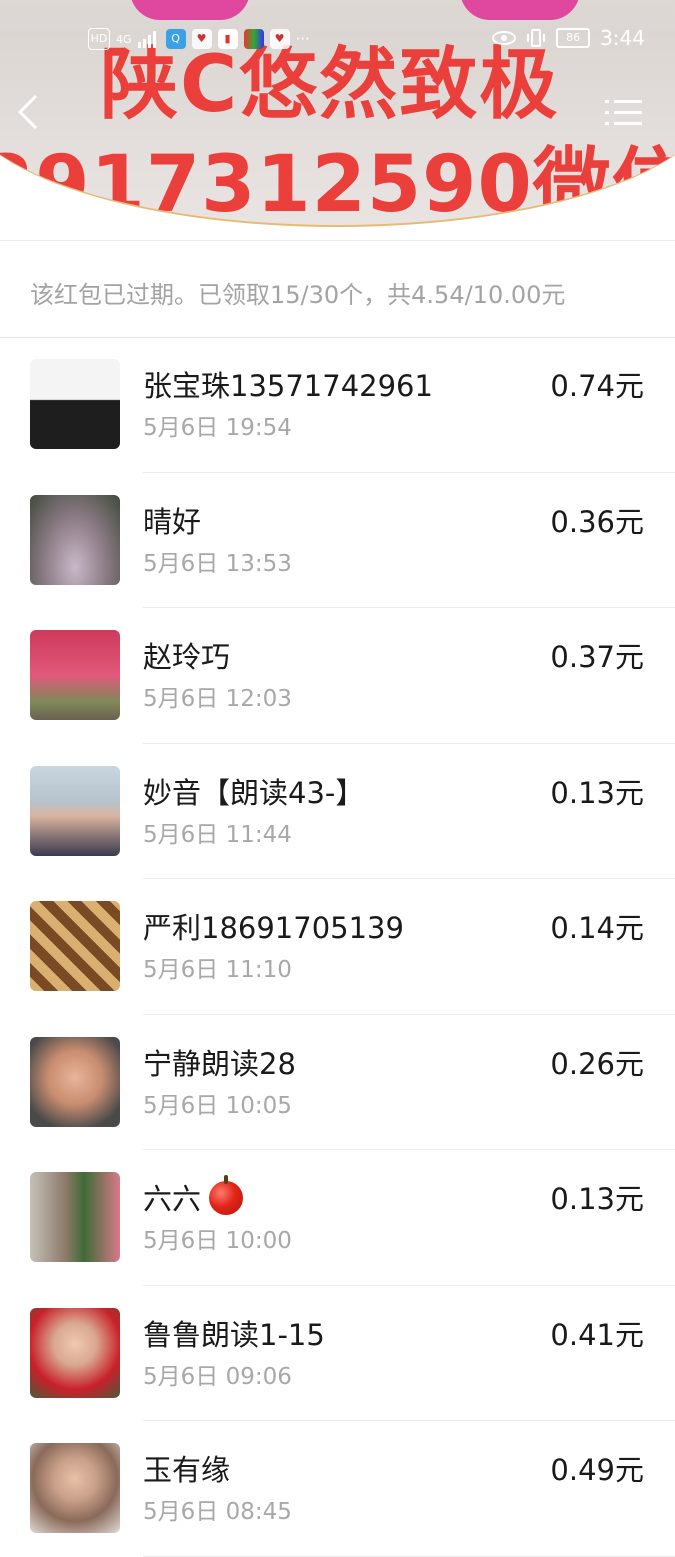 The height and width of the screenshot is (1557, 675). Describe the element at coordinates (253, 39) in the screenshot. I see `photos-icon` at that location.